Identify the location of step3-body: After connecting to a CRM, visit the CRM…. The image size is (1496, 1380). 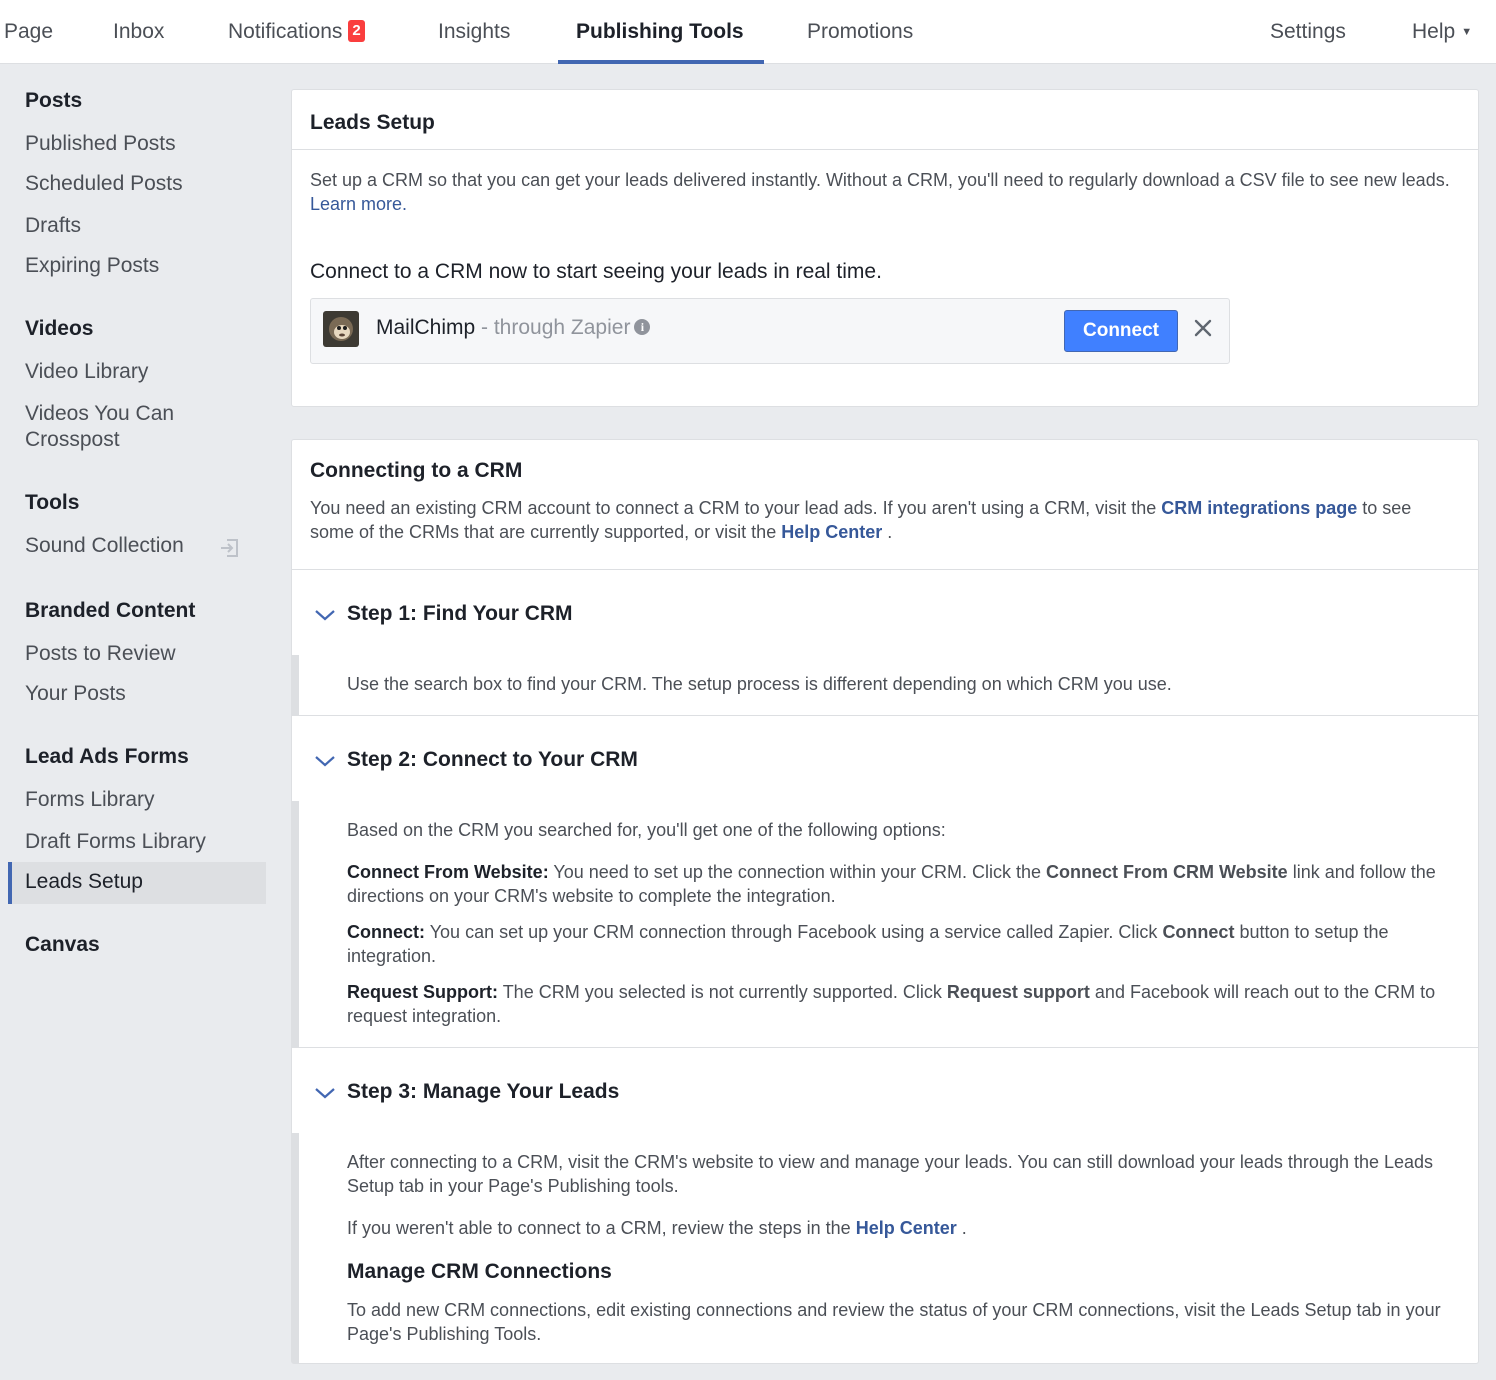
(890, 1174).